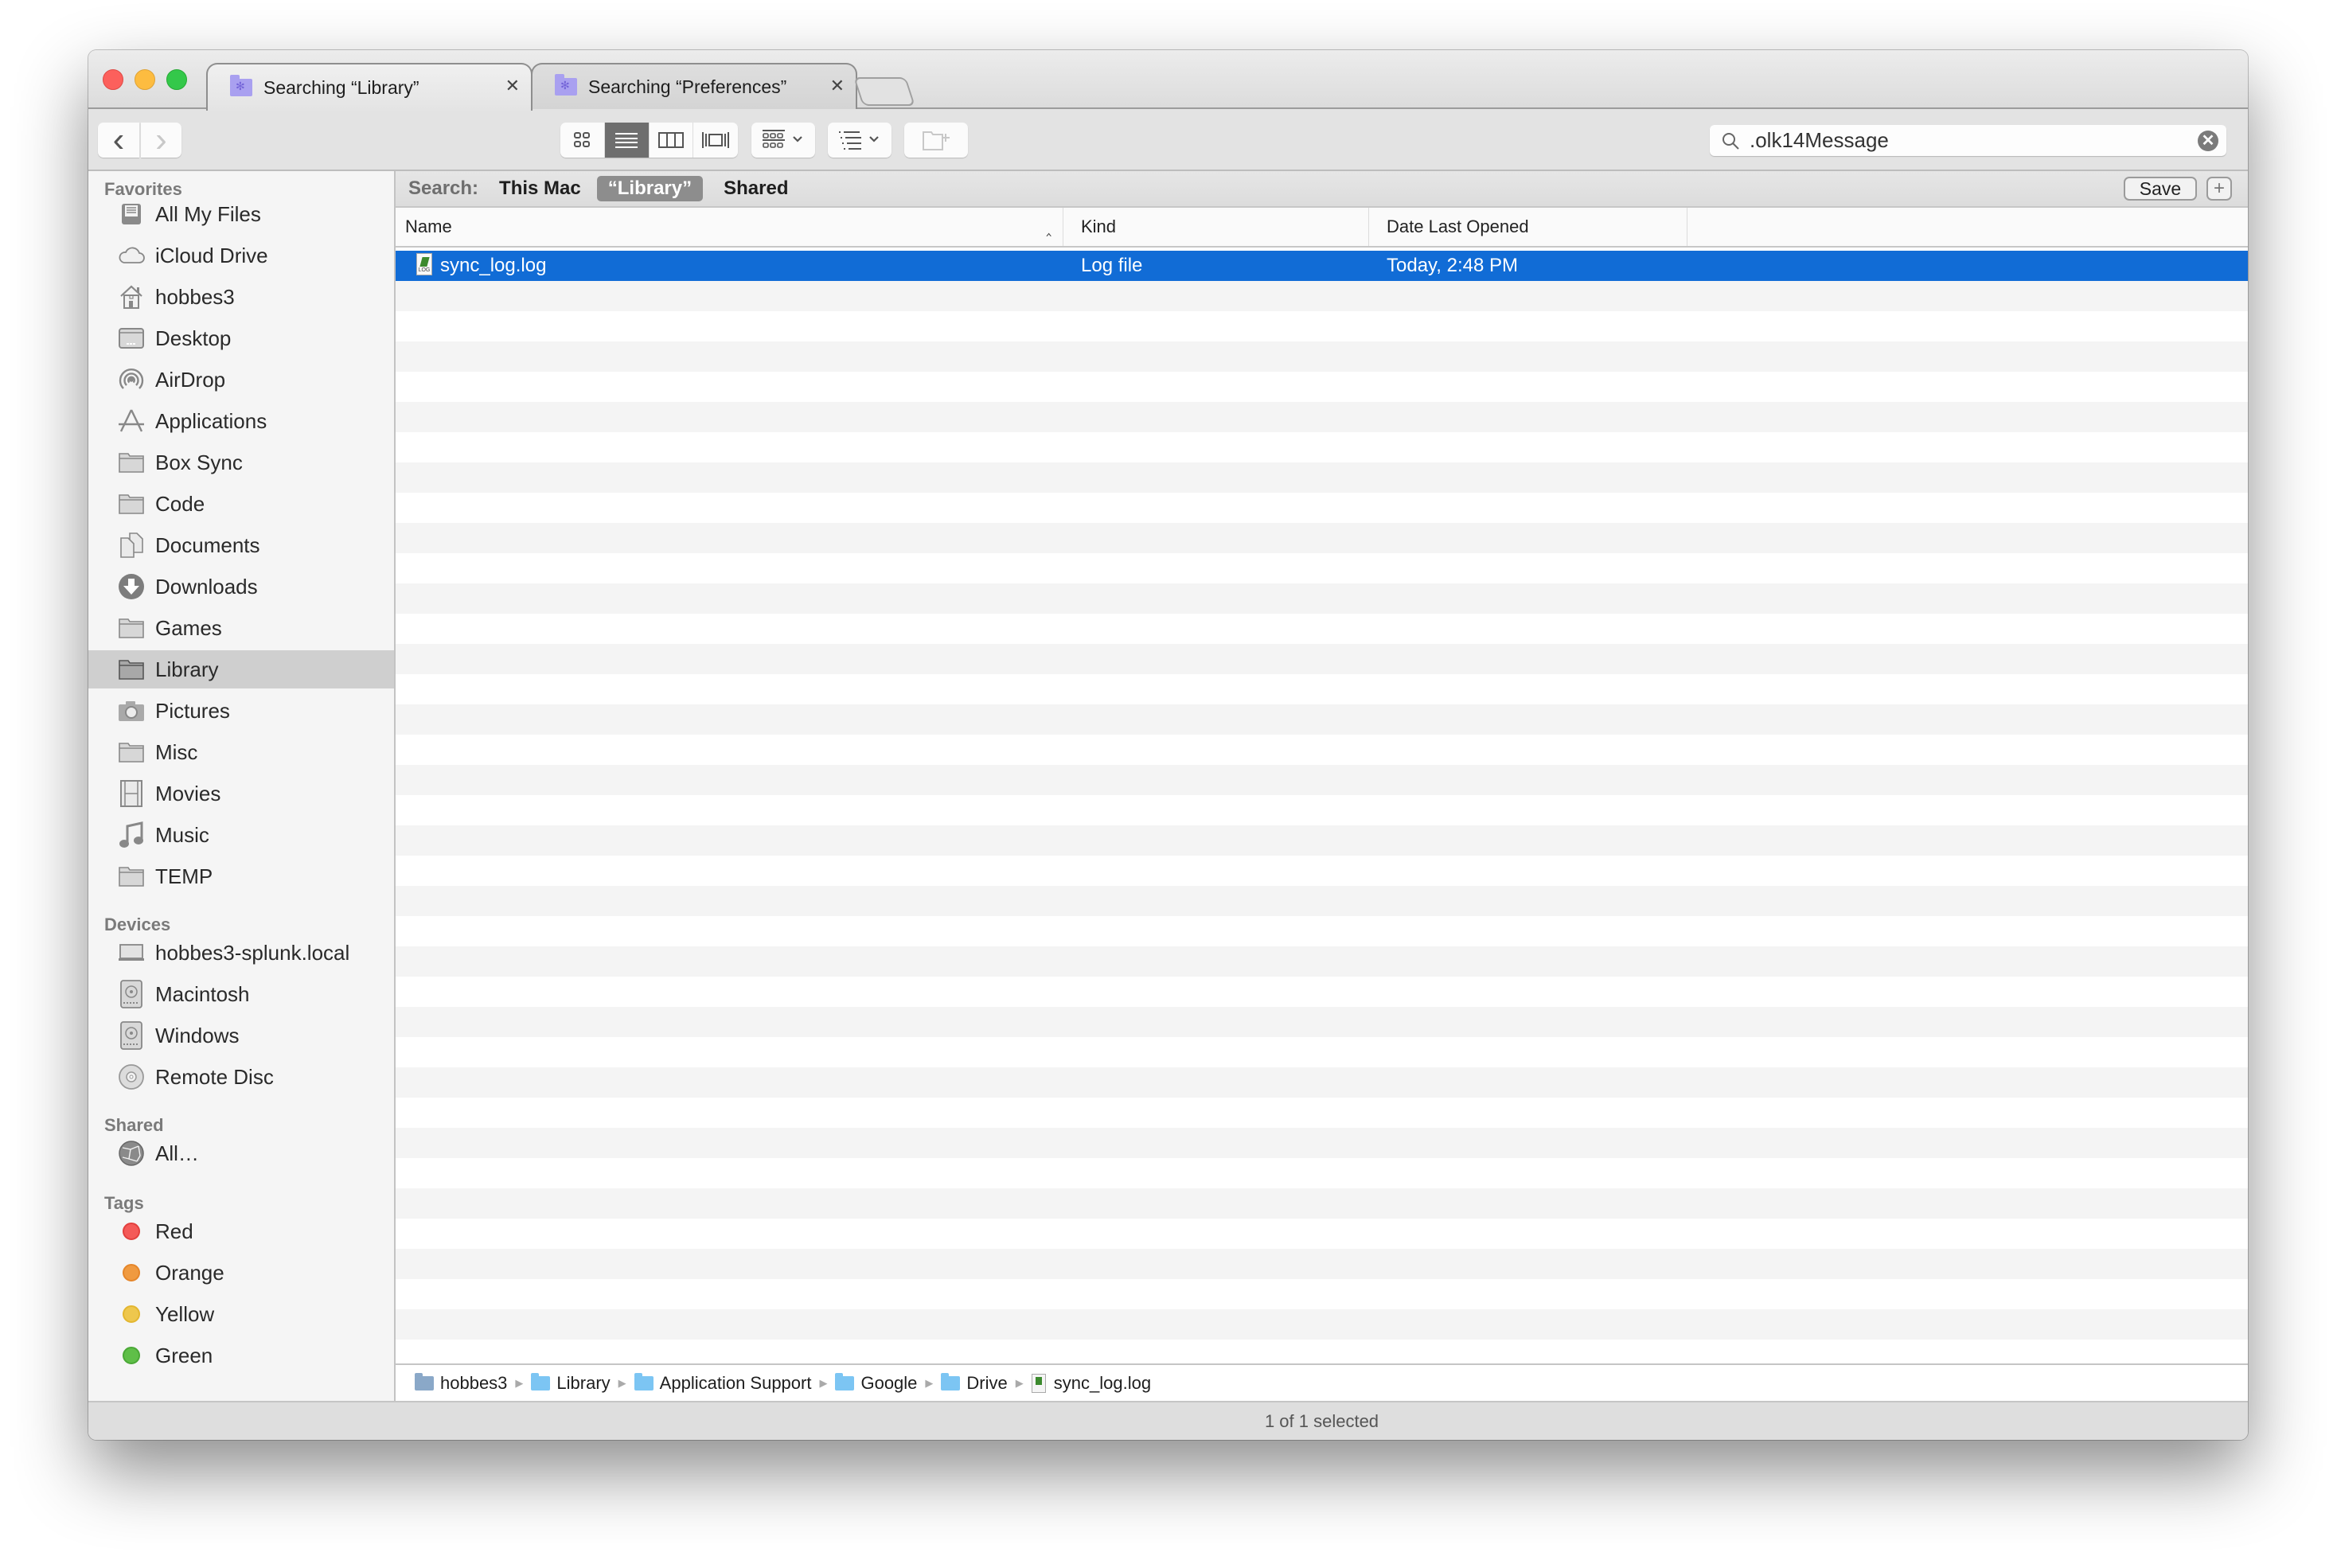 This screenshot has width=2337, height=1568. Describe the element at coordinates (241, 462) in the screenshot. I see `sidebar-item-box-sync: Box Sync` at that location.